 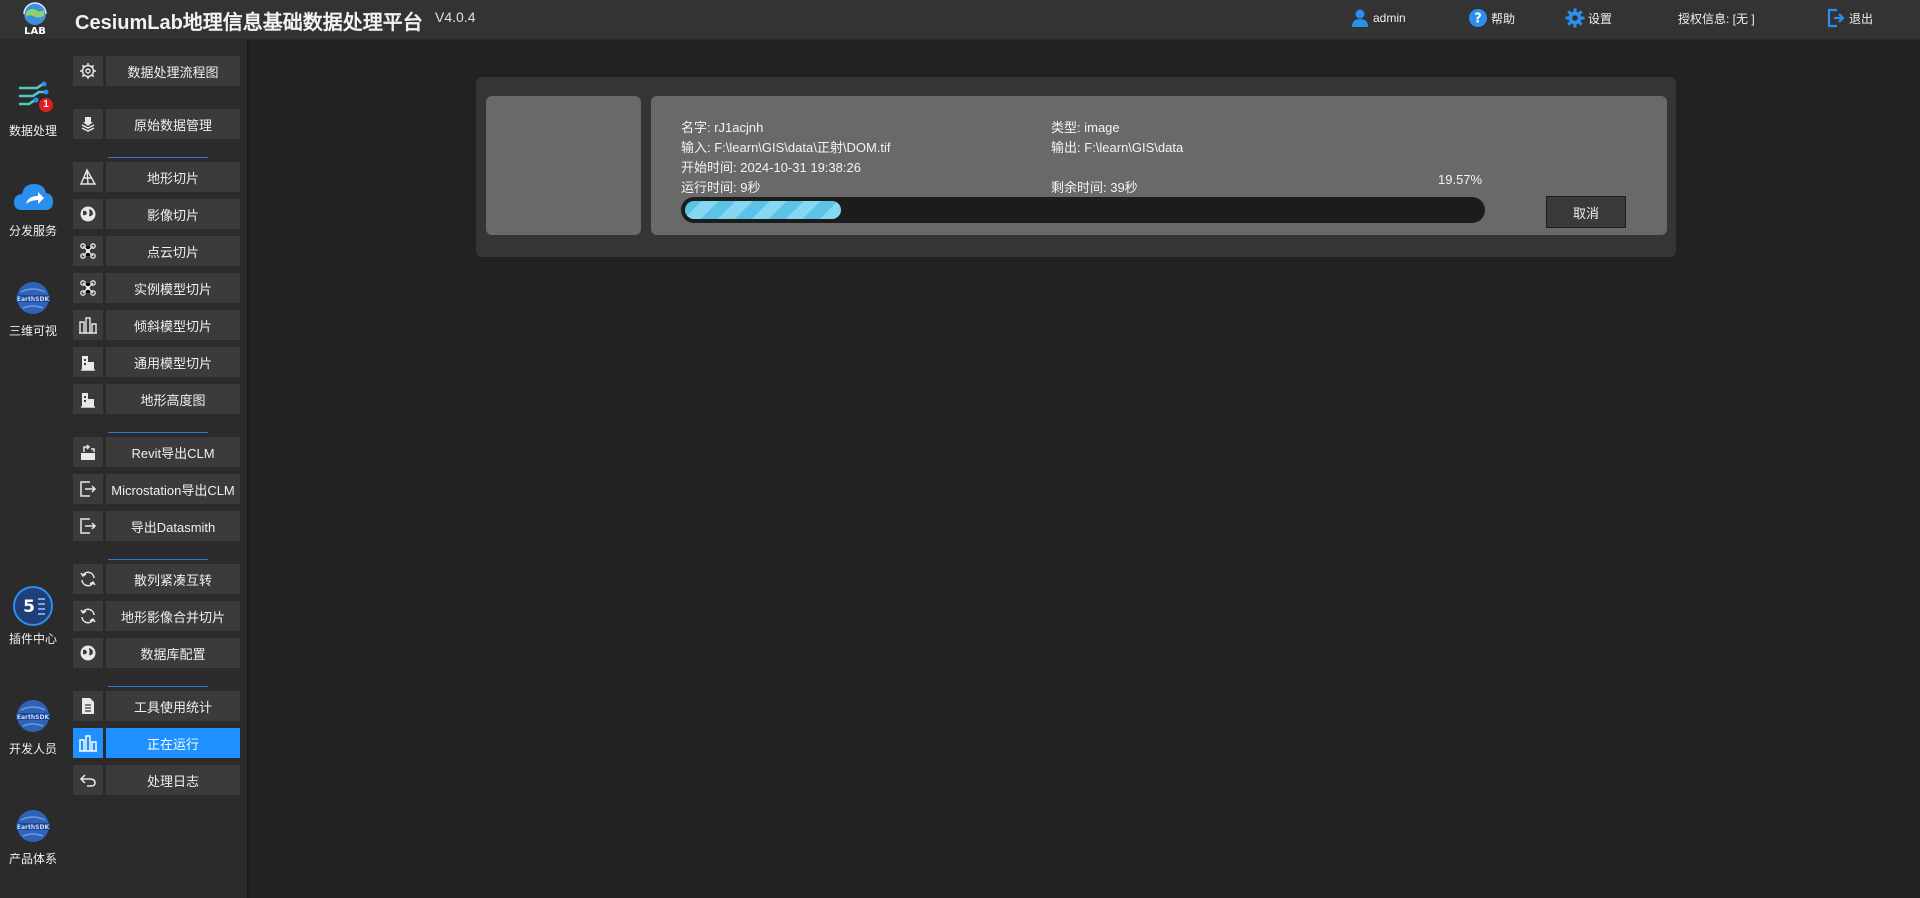 I want to click on cancel-button: 取消, so click(x=1586, y=212).